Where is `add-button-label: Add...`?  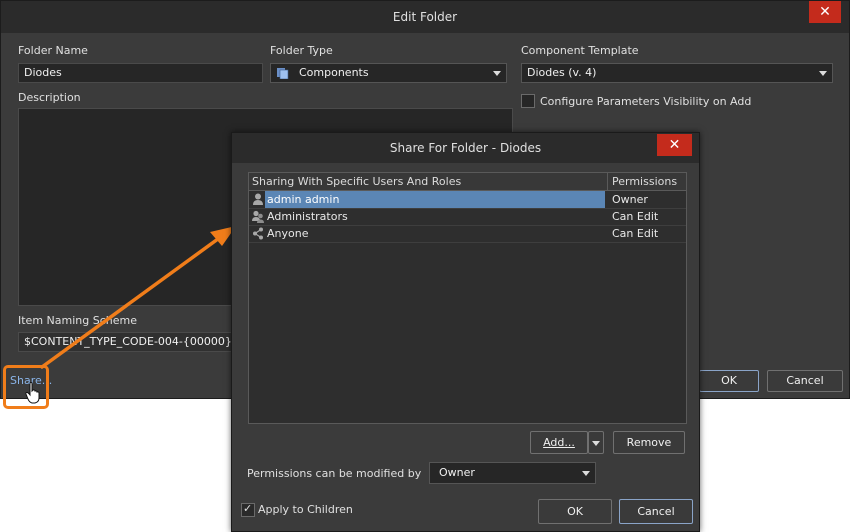 add-button-label: Add... is located at coordinates (559, 442).